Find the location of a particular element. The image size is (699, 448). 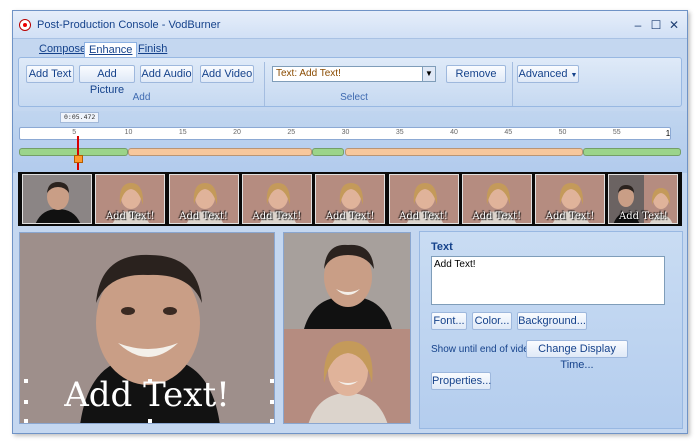

app-record-icon is located at coordinates (25, 25).